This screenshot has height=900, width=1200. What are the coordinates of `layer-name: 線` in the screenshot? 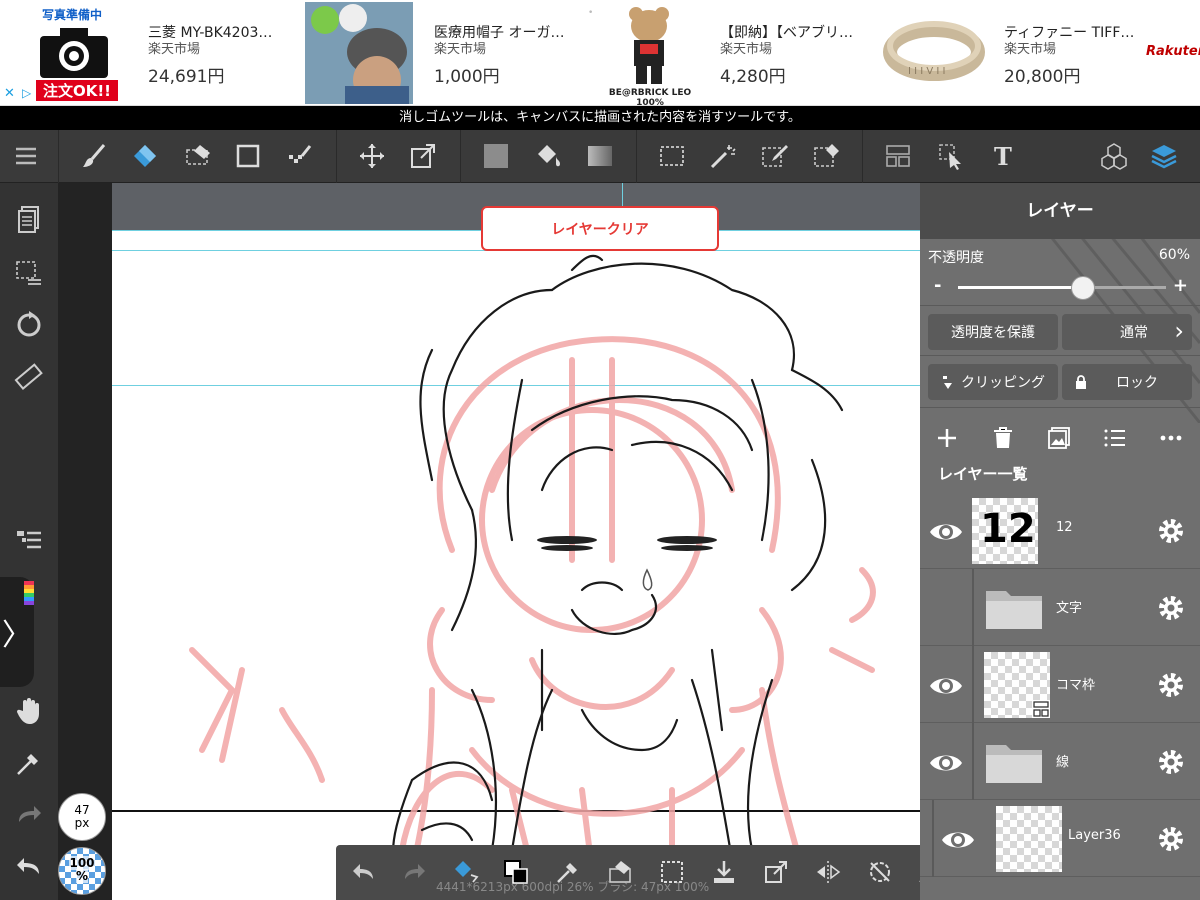 It's located at (1063, 762).